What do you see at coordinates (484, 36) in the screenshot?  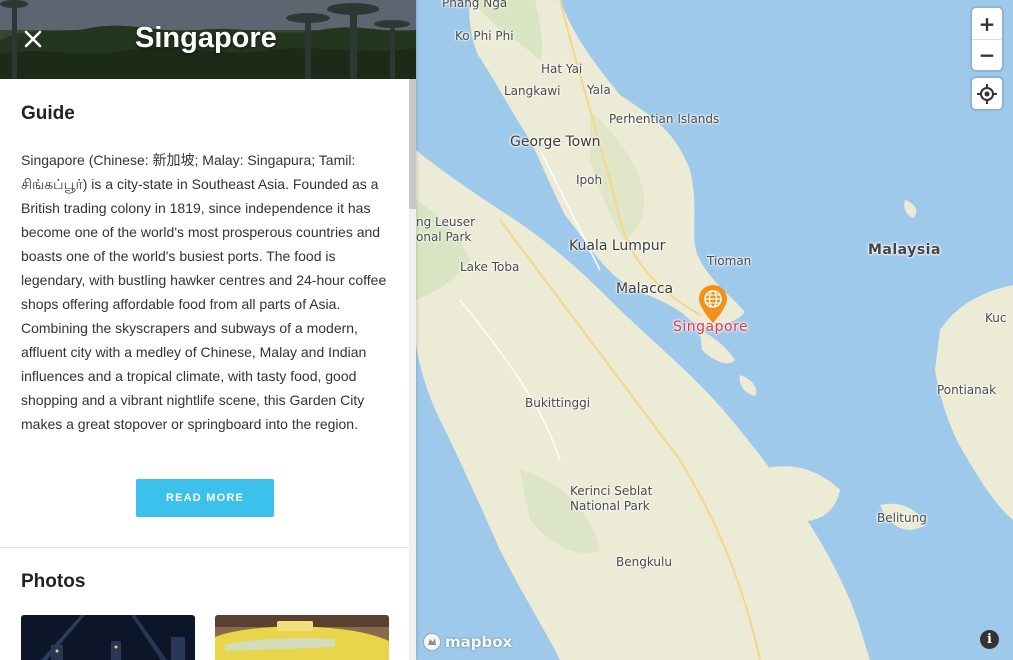 I see `map-label-ko-phi-phi: Ko Phi Phi` at bounding box center [484, 36].